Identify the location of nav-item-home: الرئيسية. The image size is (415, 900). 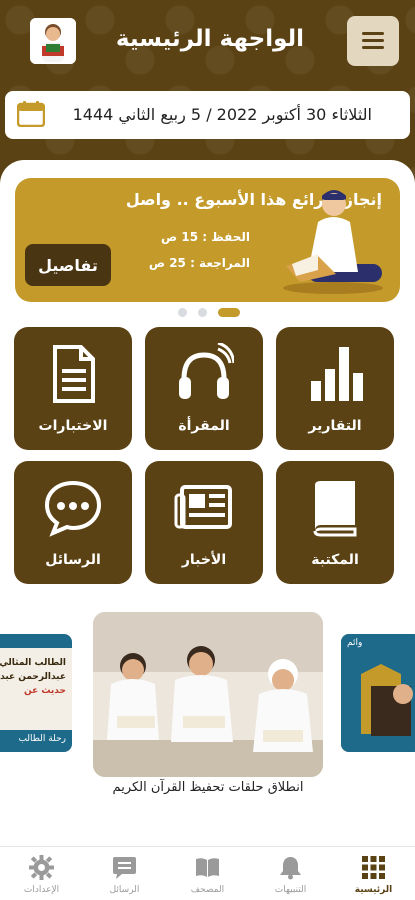
(373, 873).